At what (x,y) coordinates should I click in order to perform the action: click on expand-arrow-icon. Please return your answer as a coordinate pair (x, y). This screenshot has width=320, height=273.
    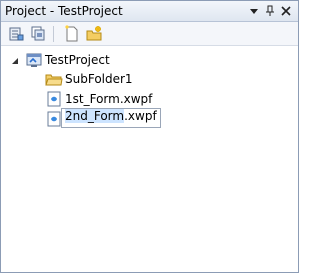
    Looking at the image, I should click on (15, 60).